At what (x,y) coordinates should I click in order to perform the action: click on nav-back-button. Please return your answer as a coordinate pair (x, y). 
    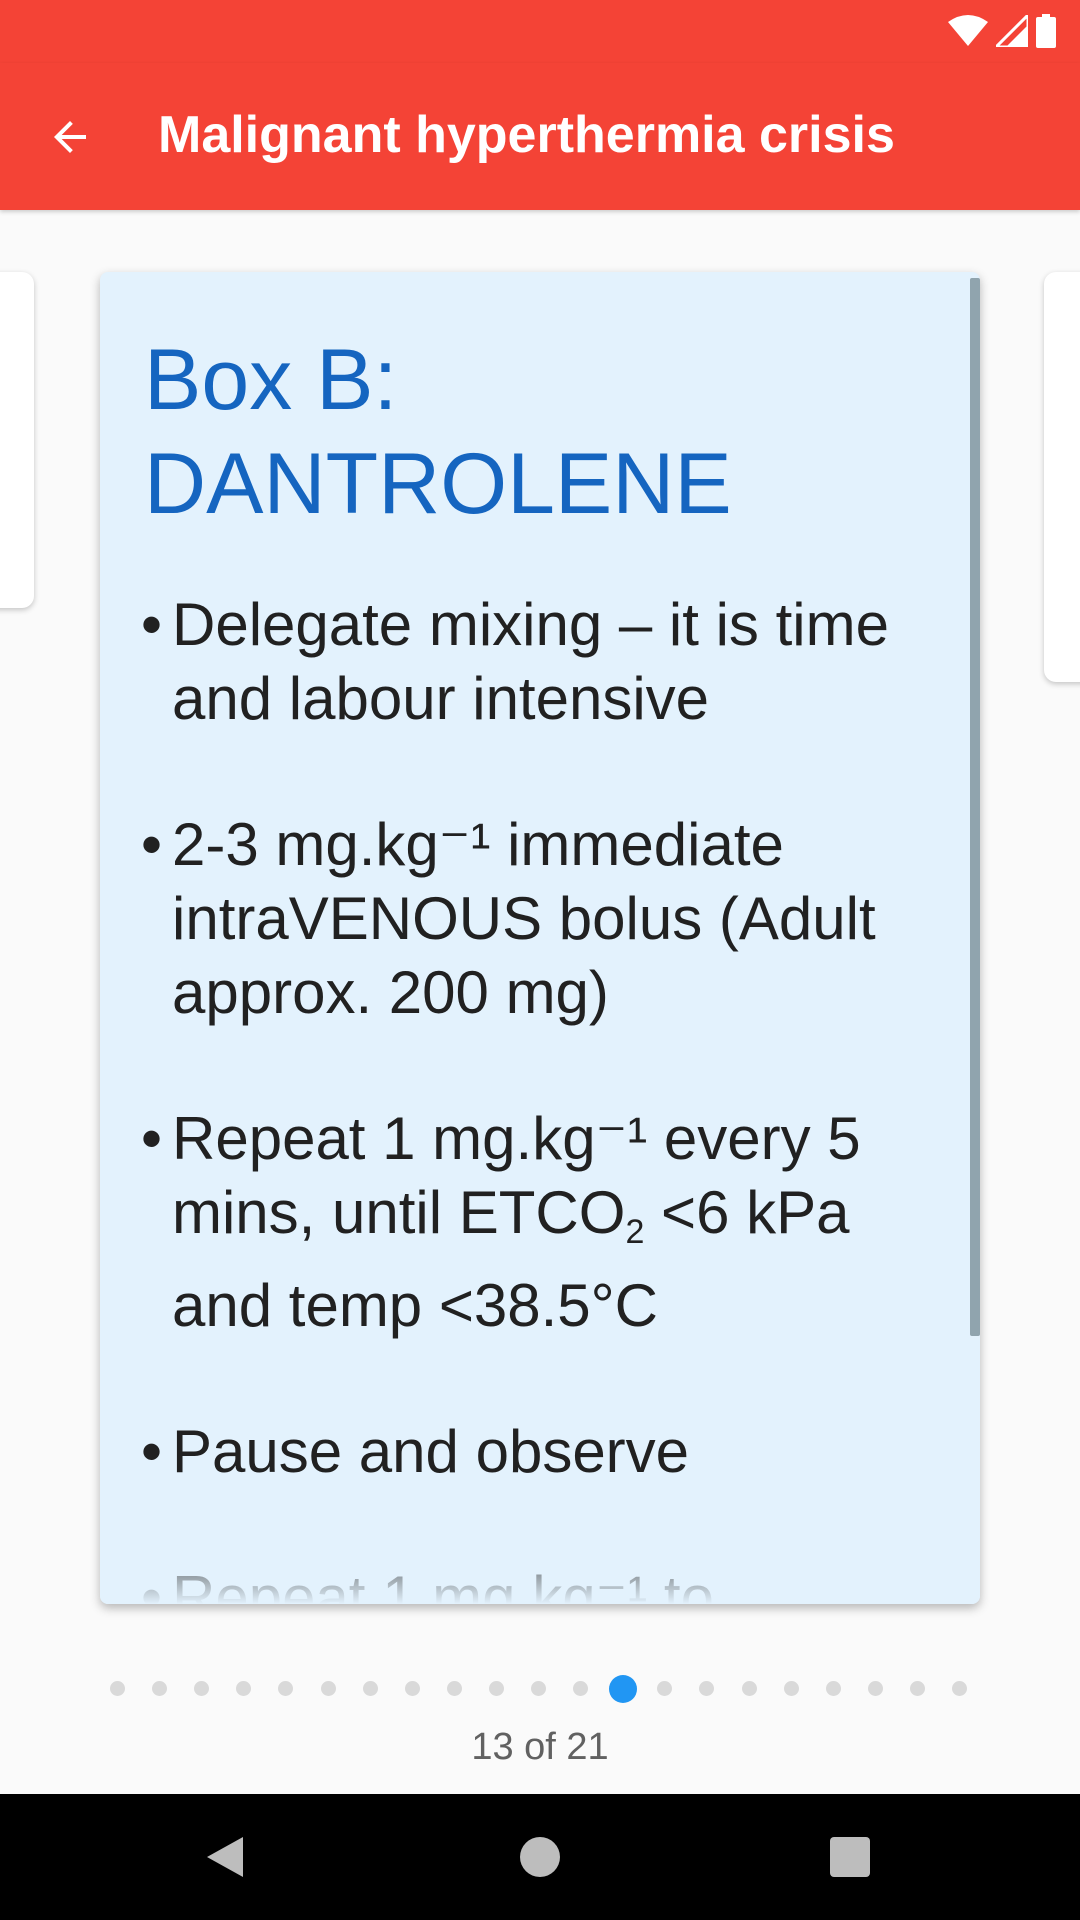
    Looking at the image, I should click on (225, 1857).